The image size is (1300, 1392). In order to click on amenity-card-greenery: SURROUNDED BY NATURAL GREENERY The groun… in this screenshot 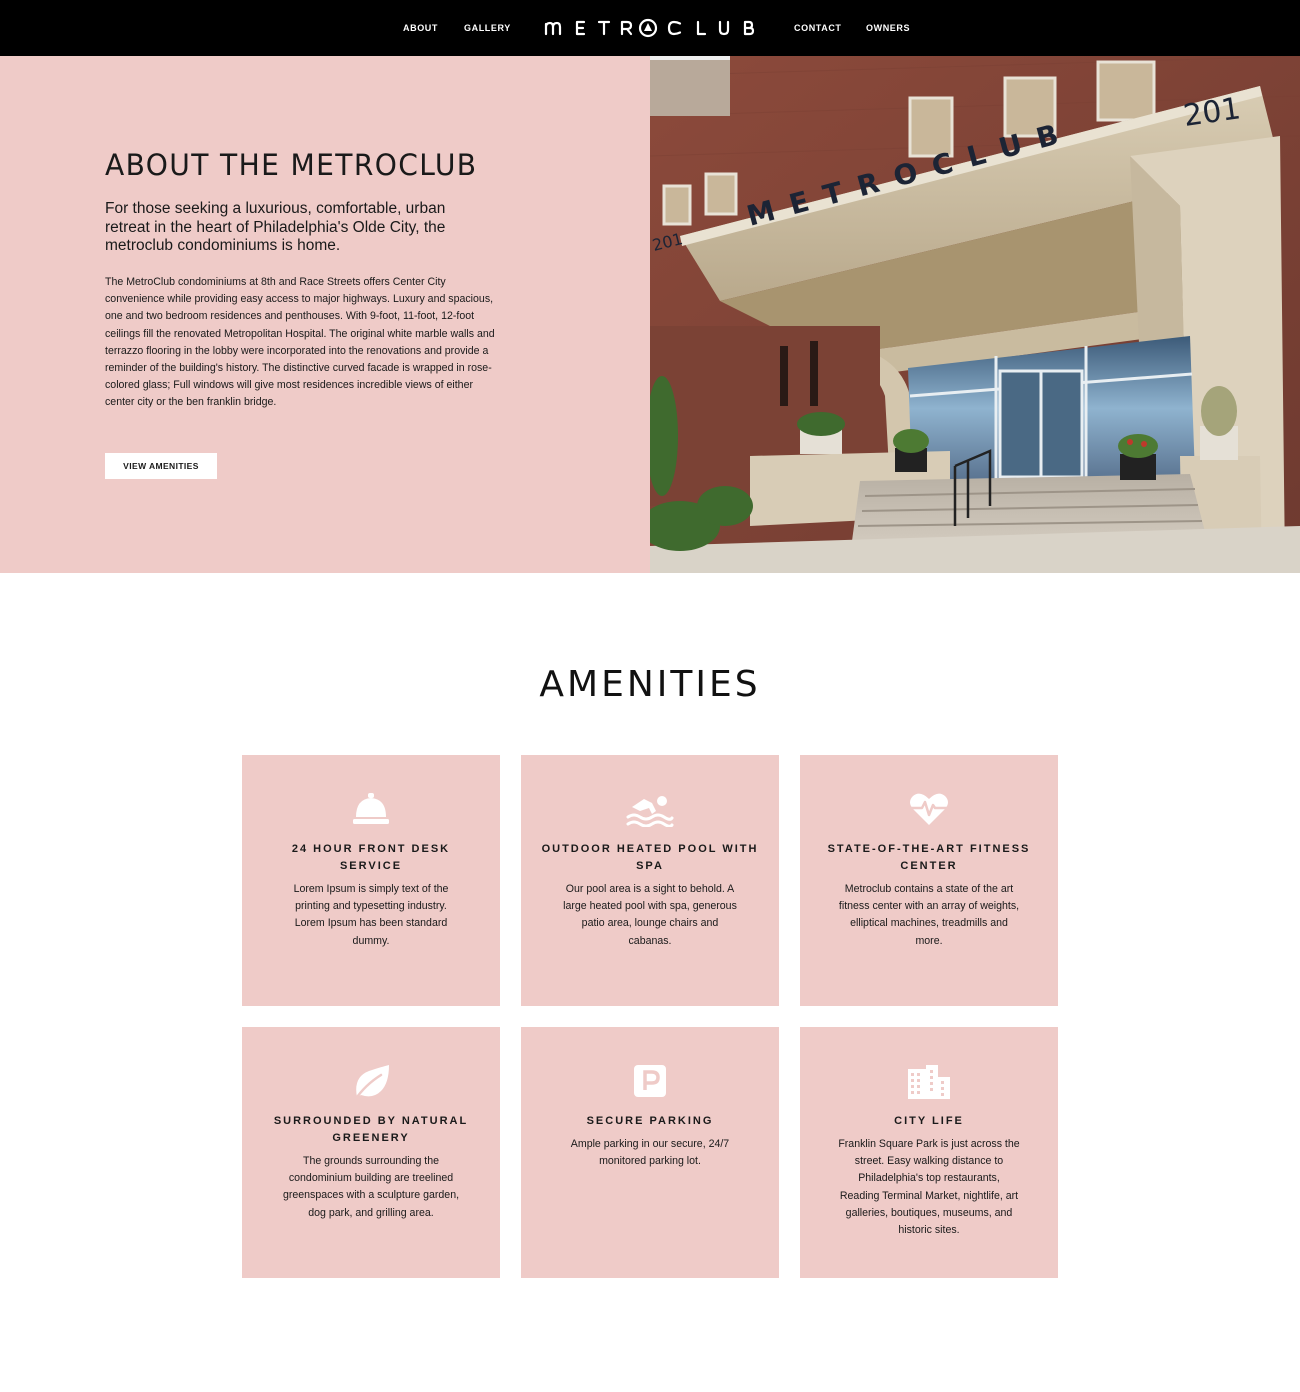, I will do `click(371, 1152)`.